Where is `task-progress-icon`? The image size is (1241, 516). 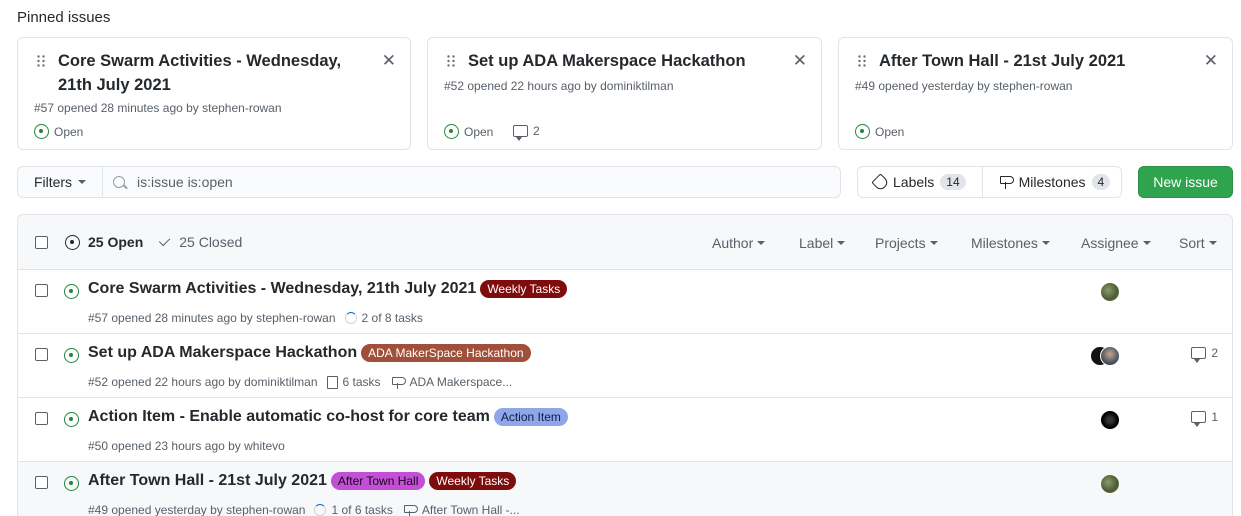
task-progress-icon is located at coordinates (350, 318).